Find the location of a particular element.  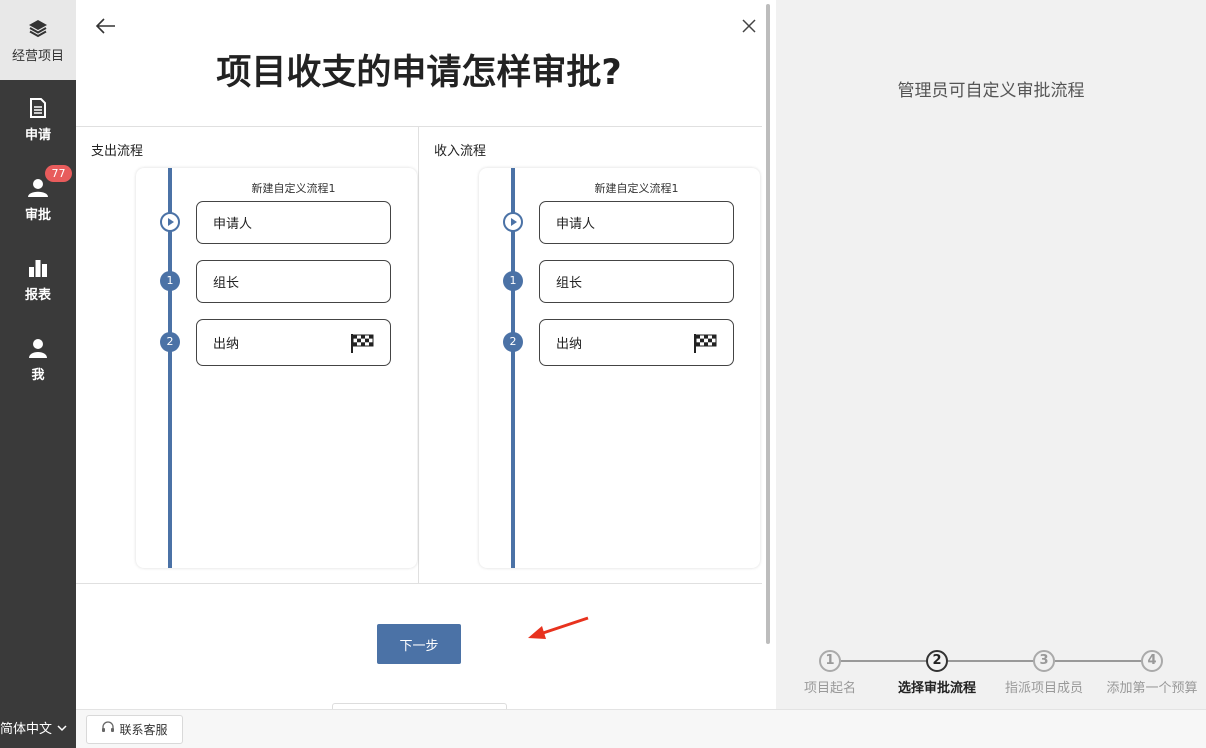

bar-chart-icon is located at coordinates (38, 268).